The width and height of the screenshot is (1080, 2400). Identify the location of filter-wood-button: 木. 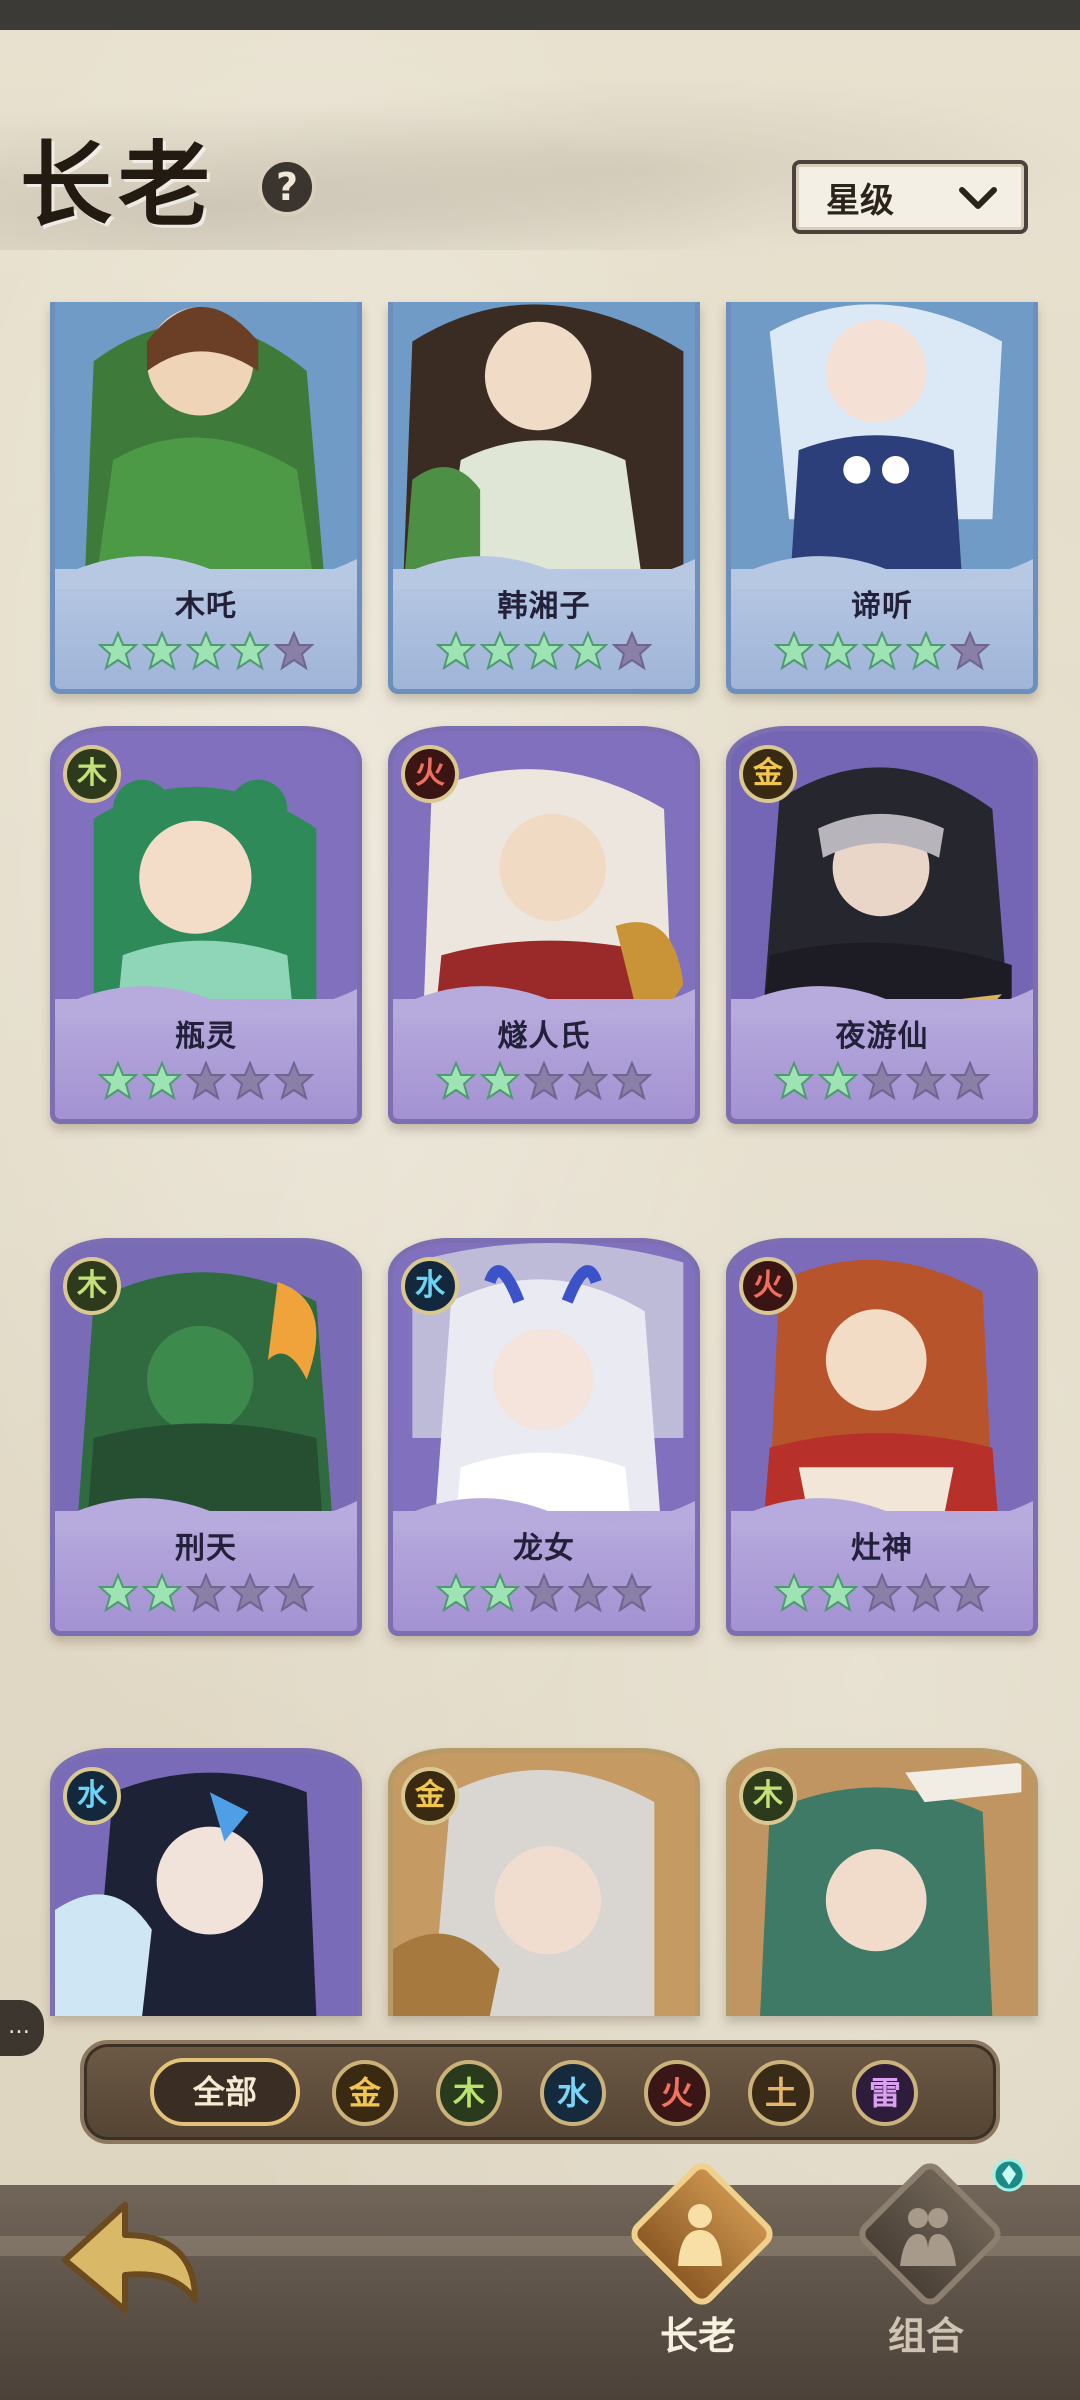
(469, 2093).